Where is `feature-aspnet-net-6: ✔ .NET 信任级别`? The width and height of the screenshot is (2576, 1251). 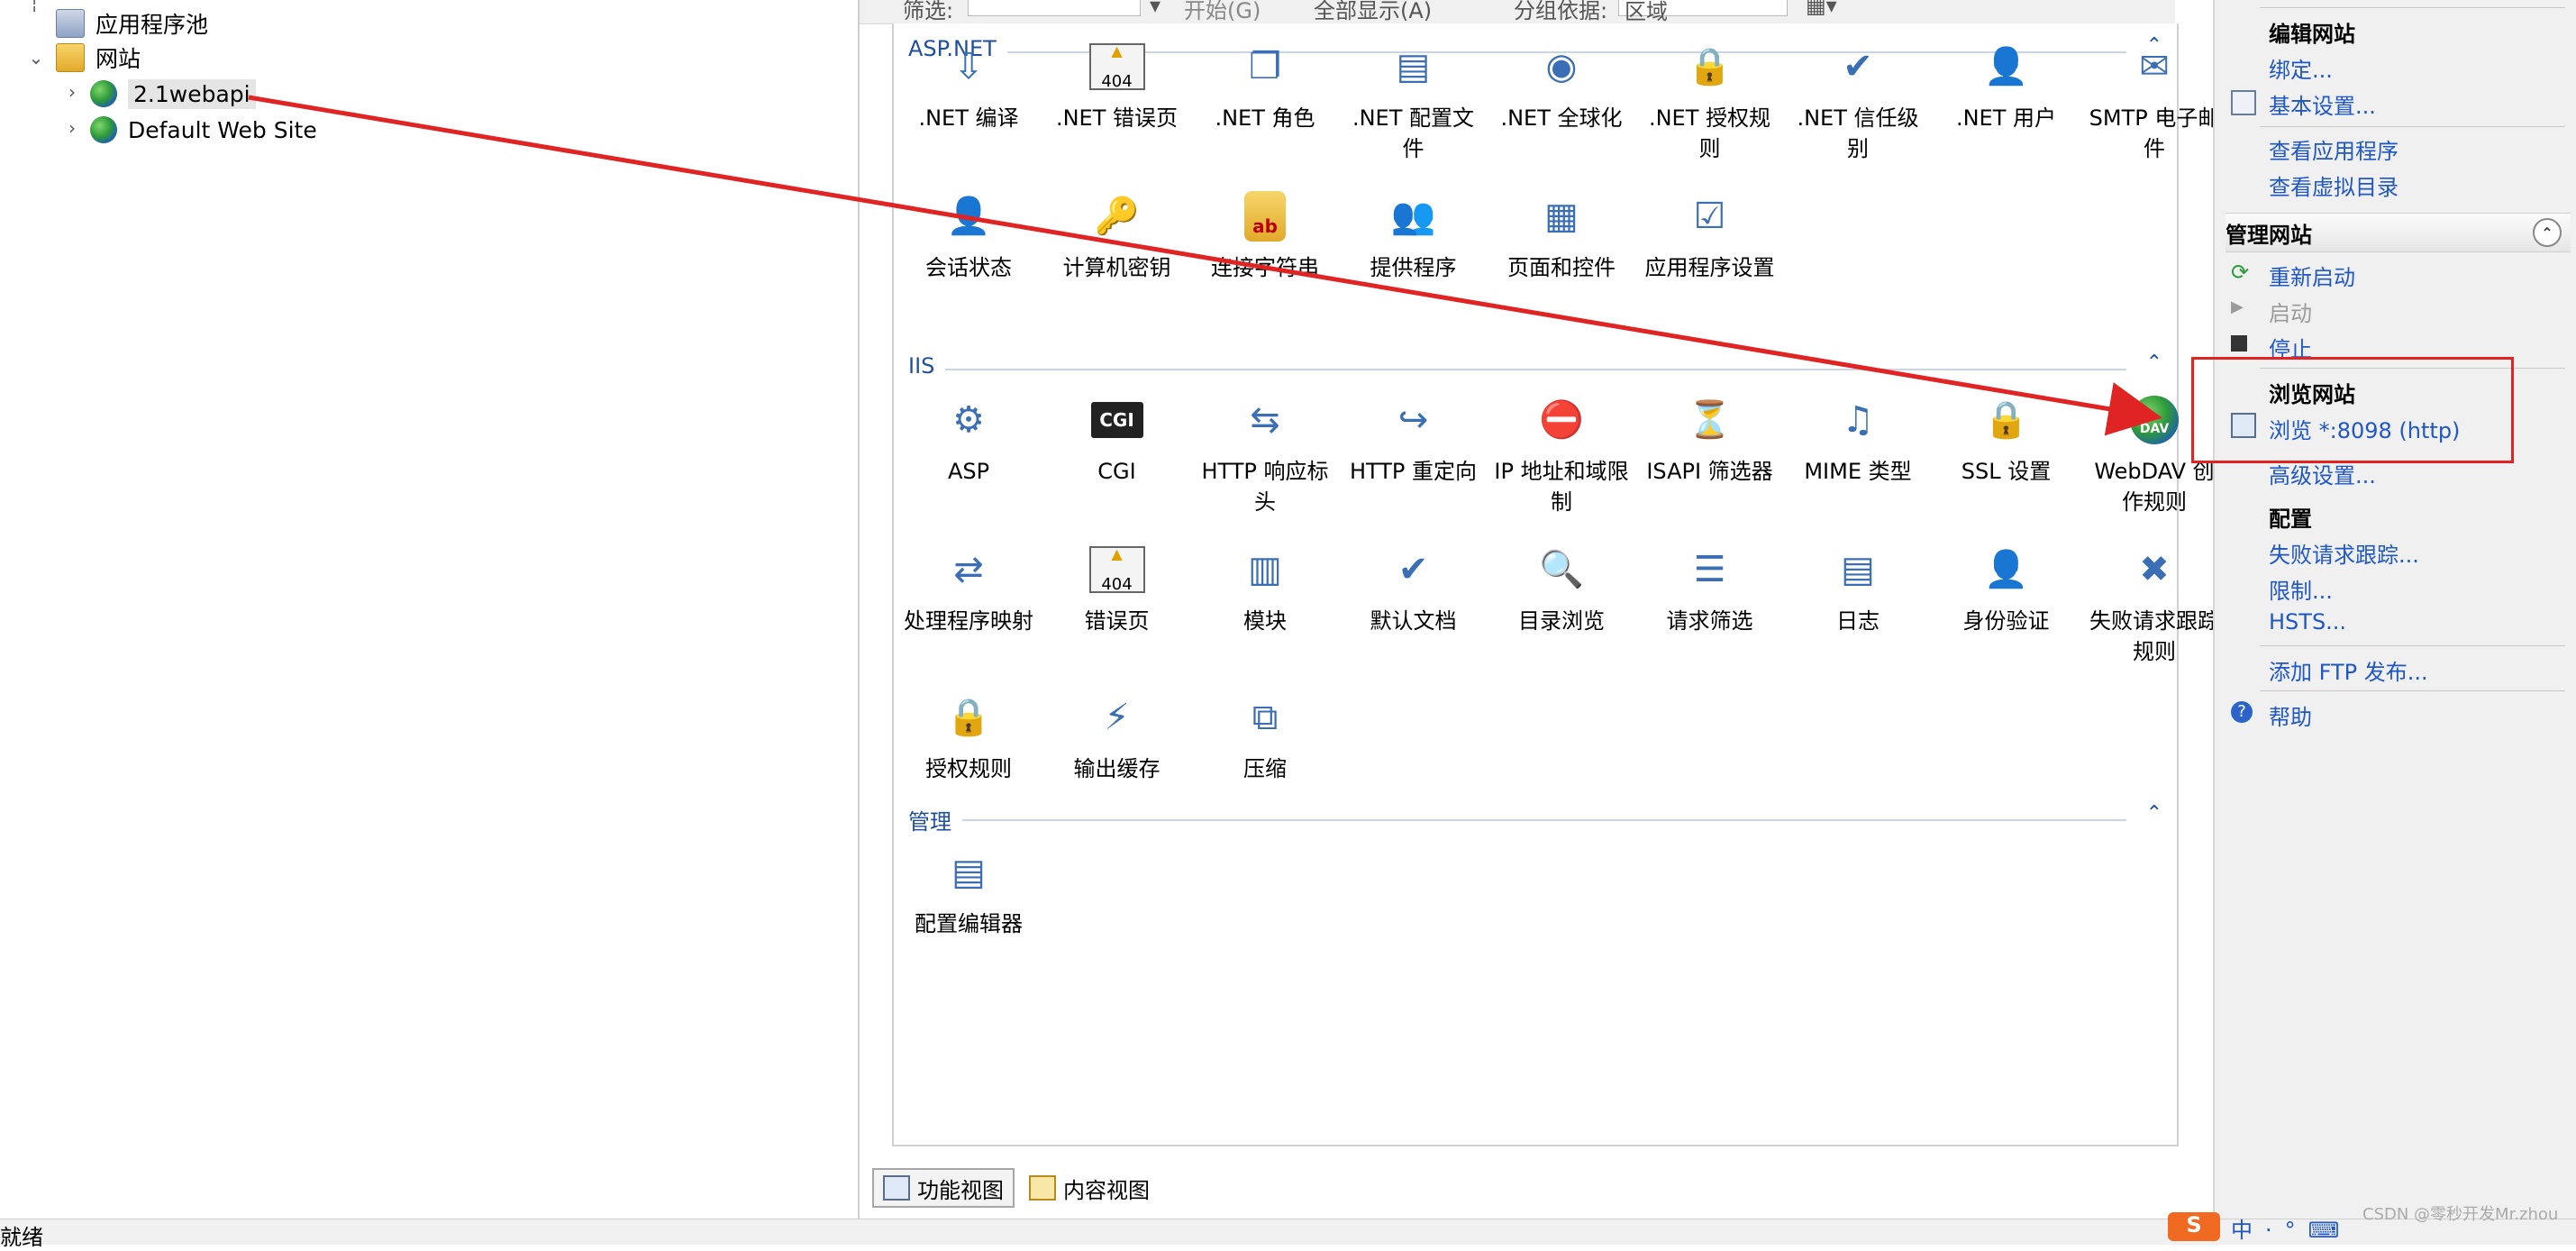
feature-aspnet-net-6: ✔ .NET 信任级别 is located at coordinates (1857, 101).